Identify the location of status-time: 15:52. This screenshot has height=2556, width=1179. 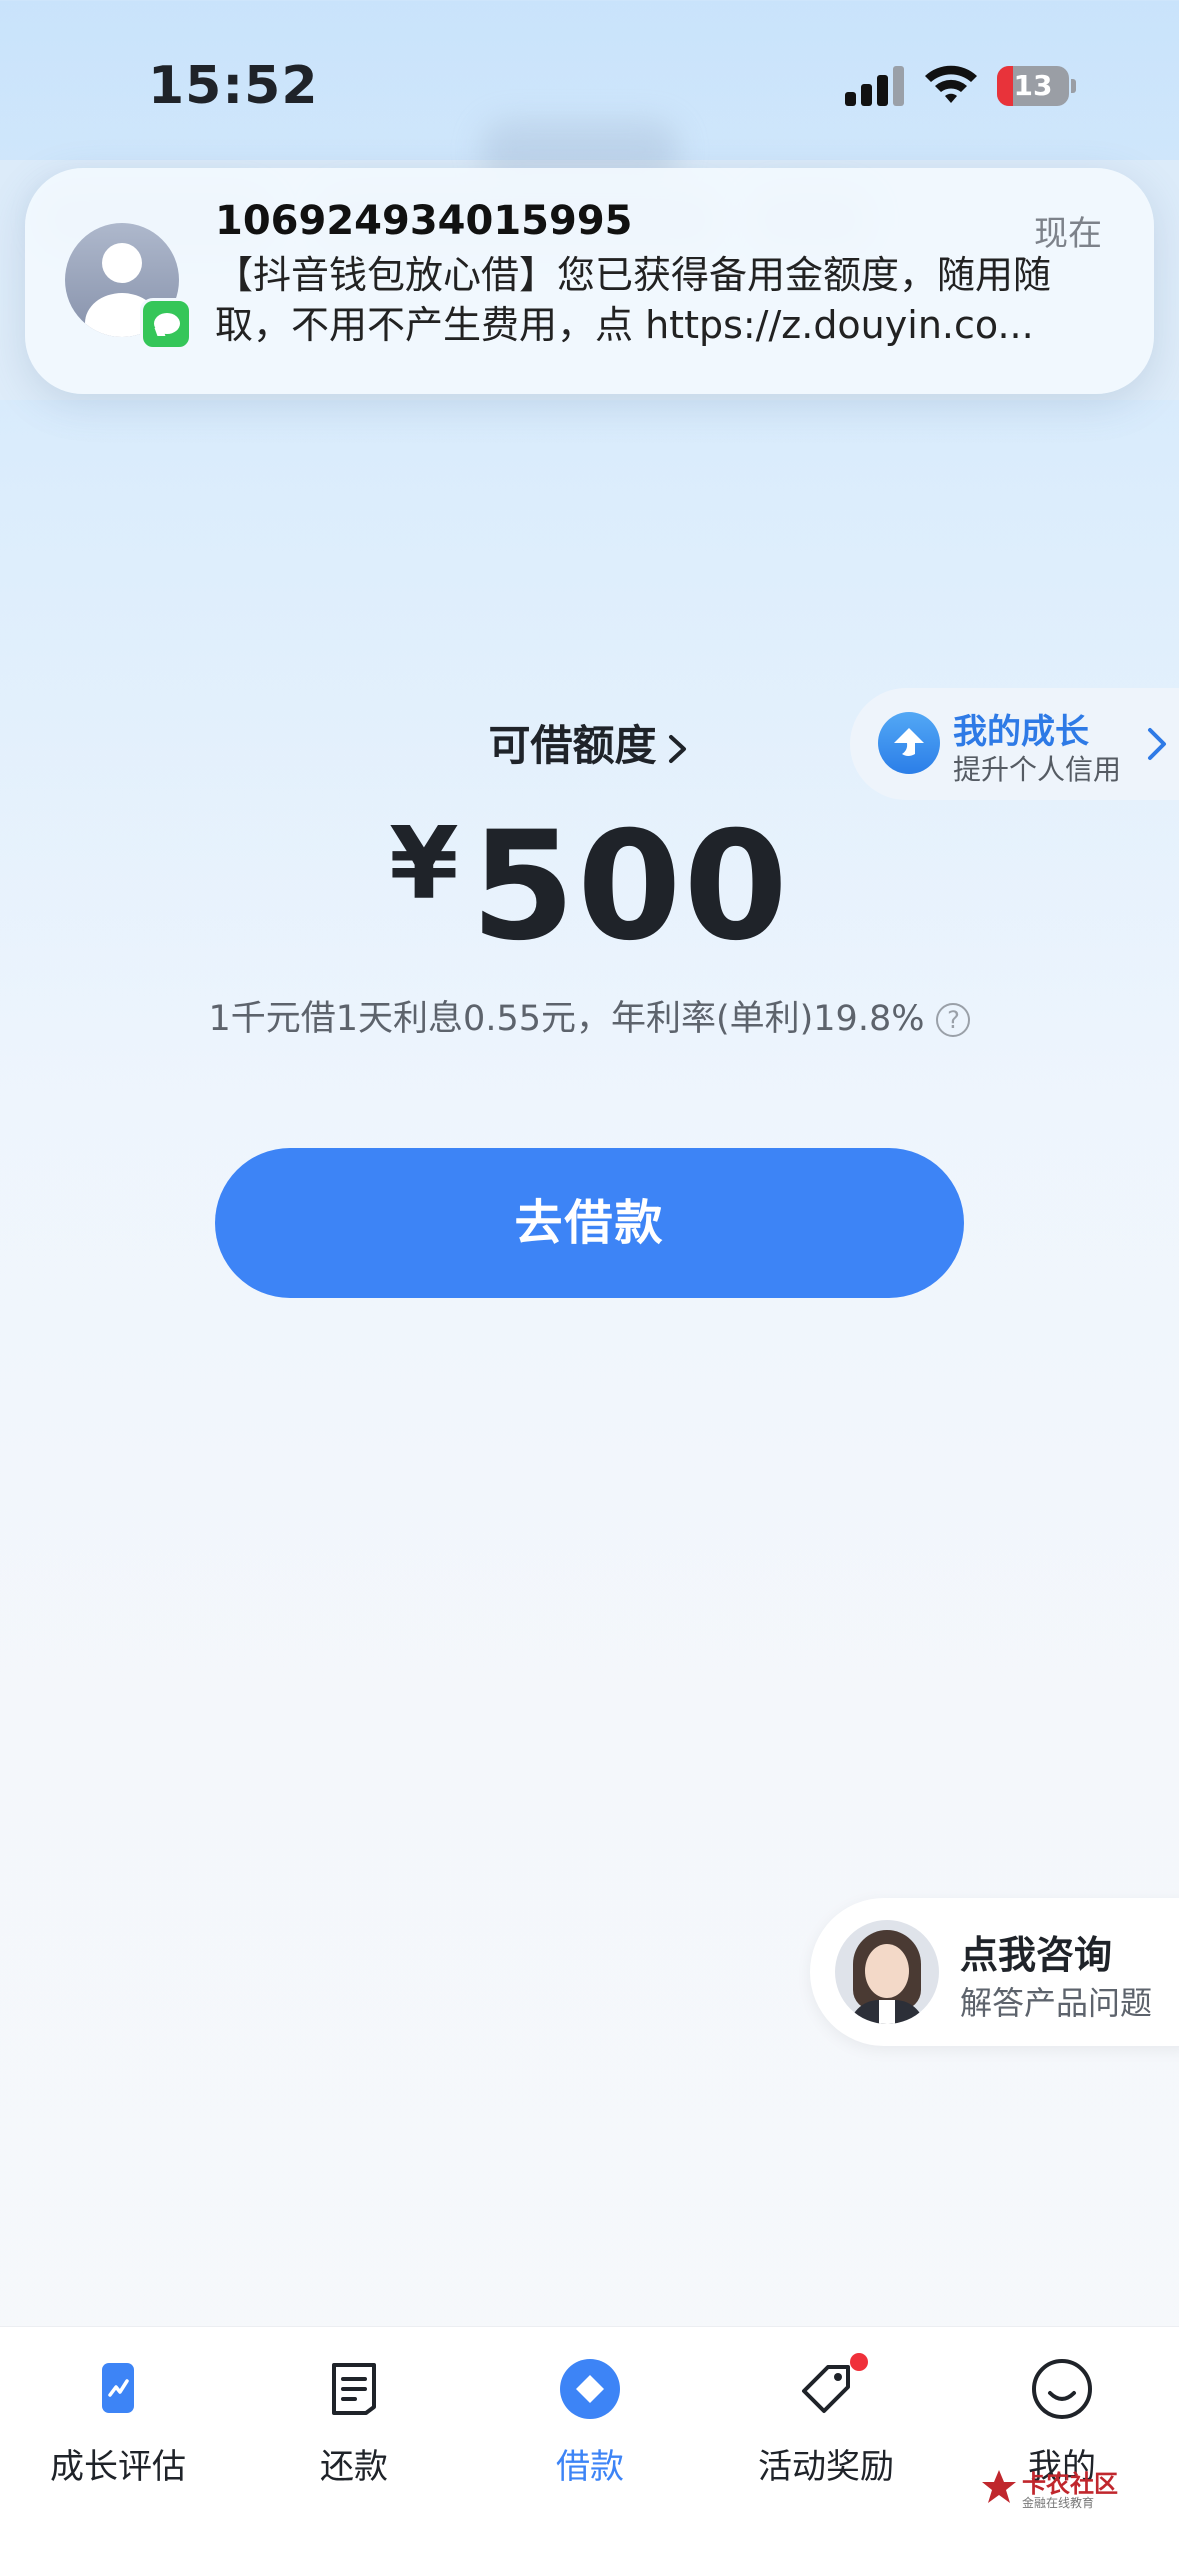
(233, 86).